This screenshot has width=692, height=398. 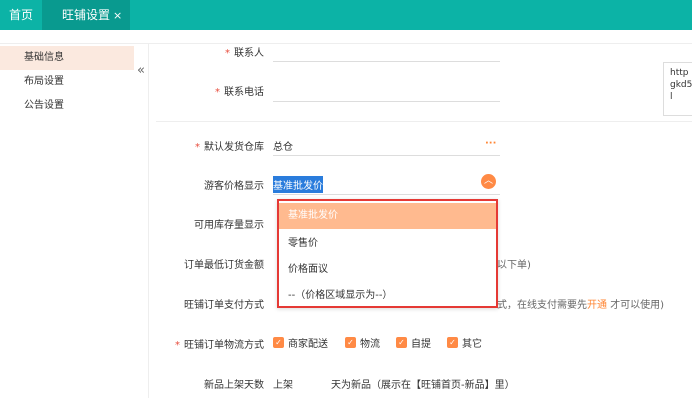 What do you see at coordinates (313, 381) in the screenshot?
I see `new-days-input` at bounding box center [313, 381].